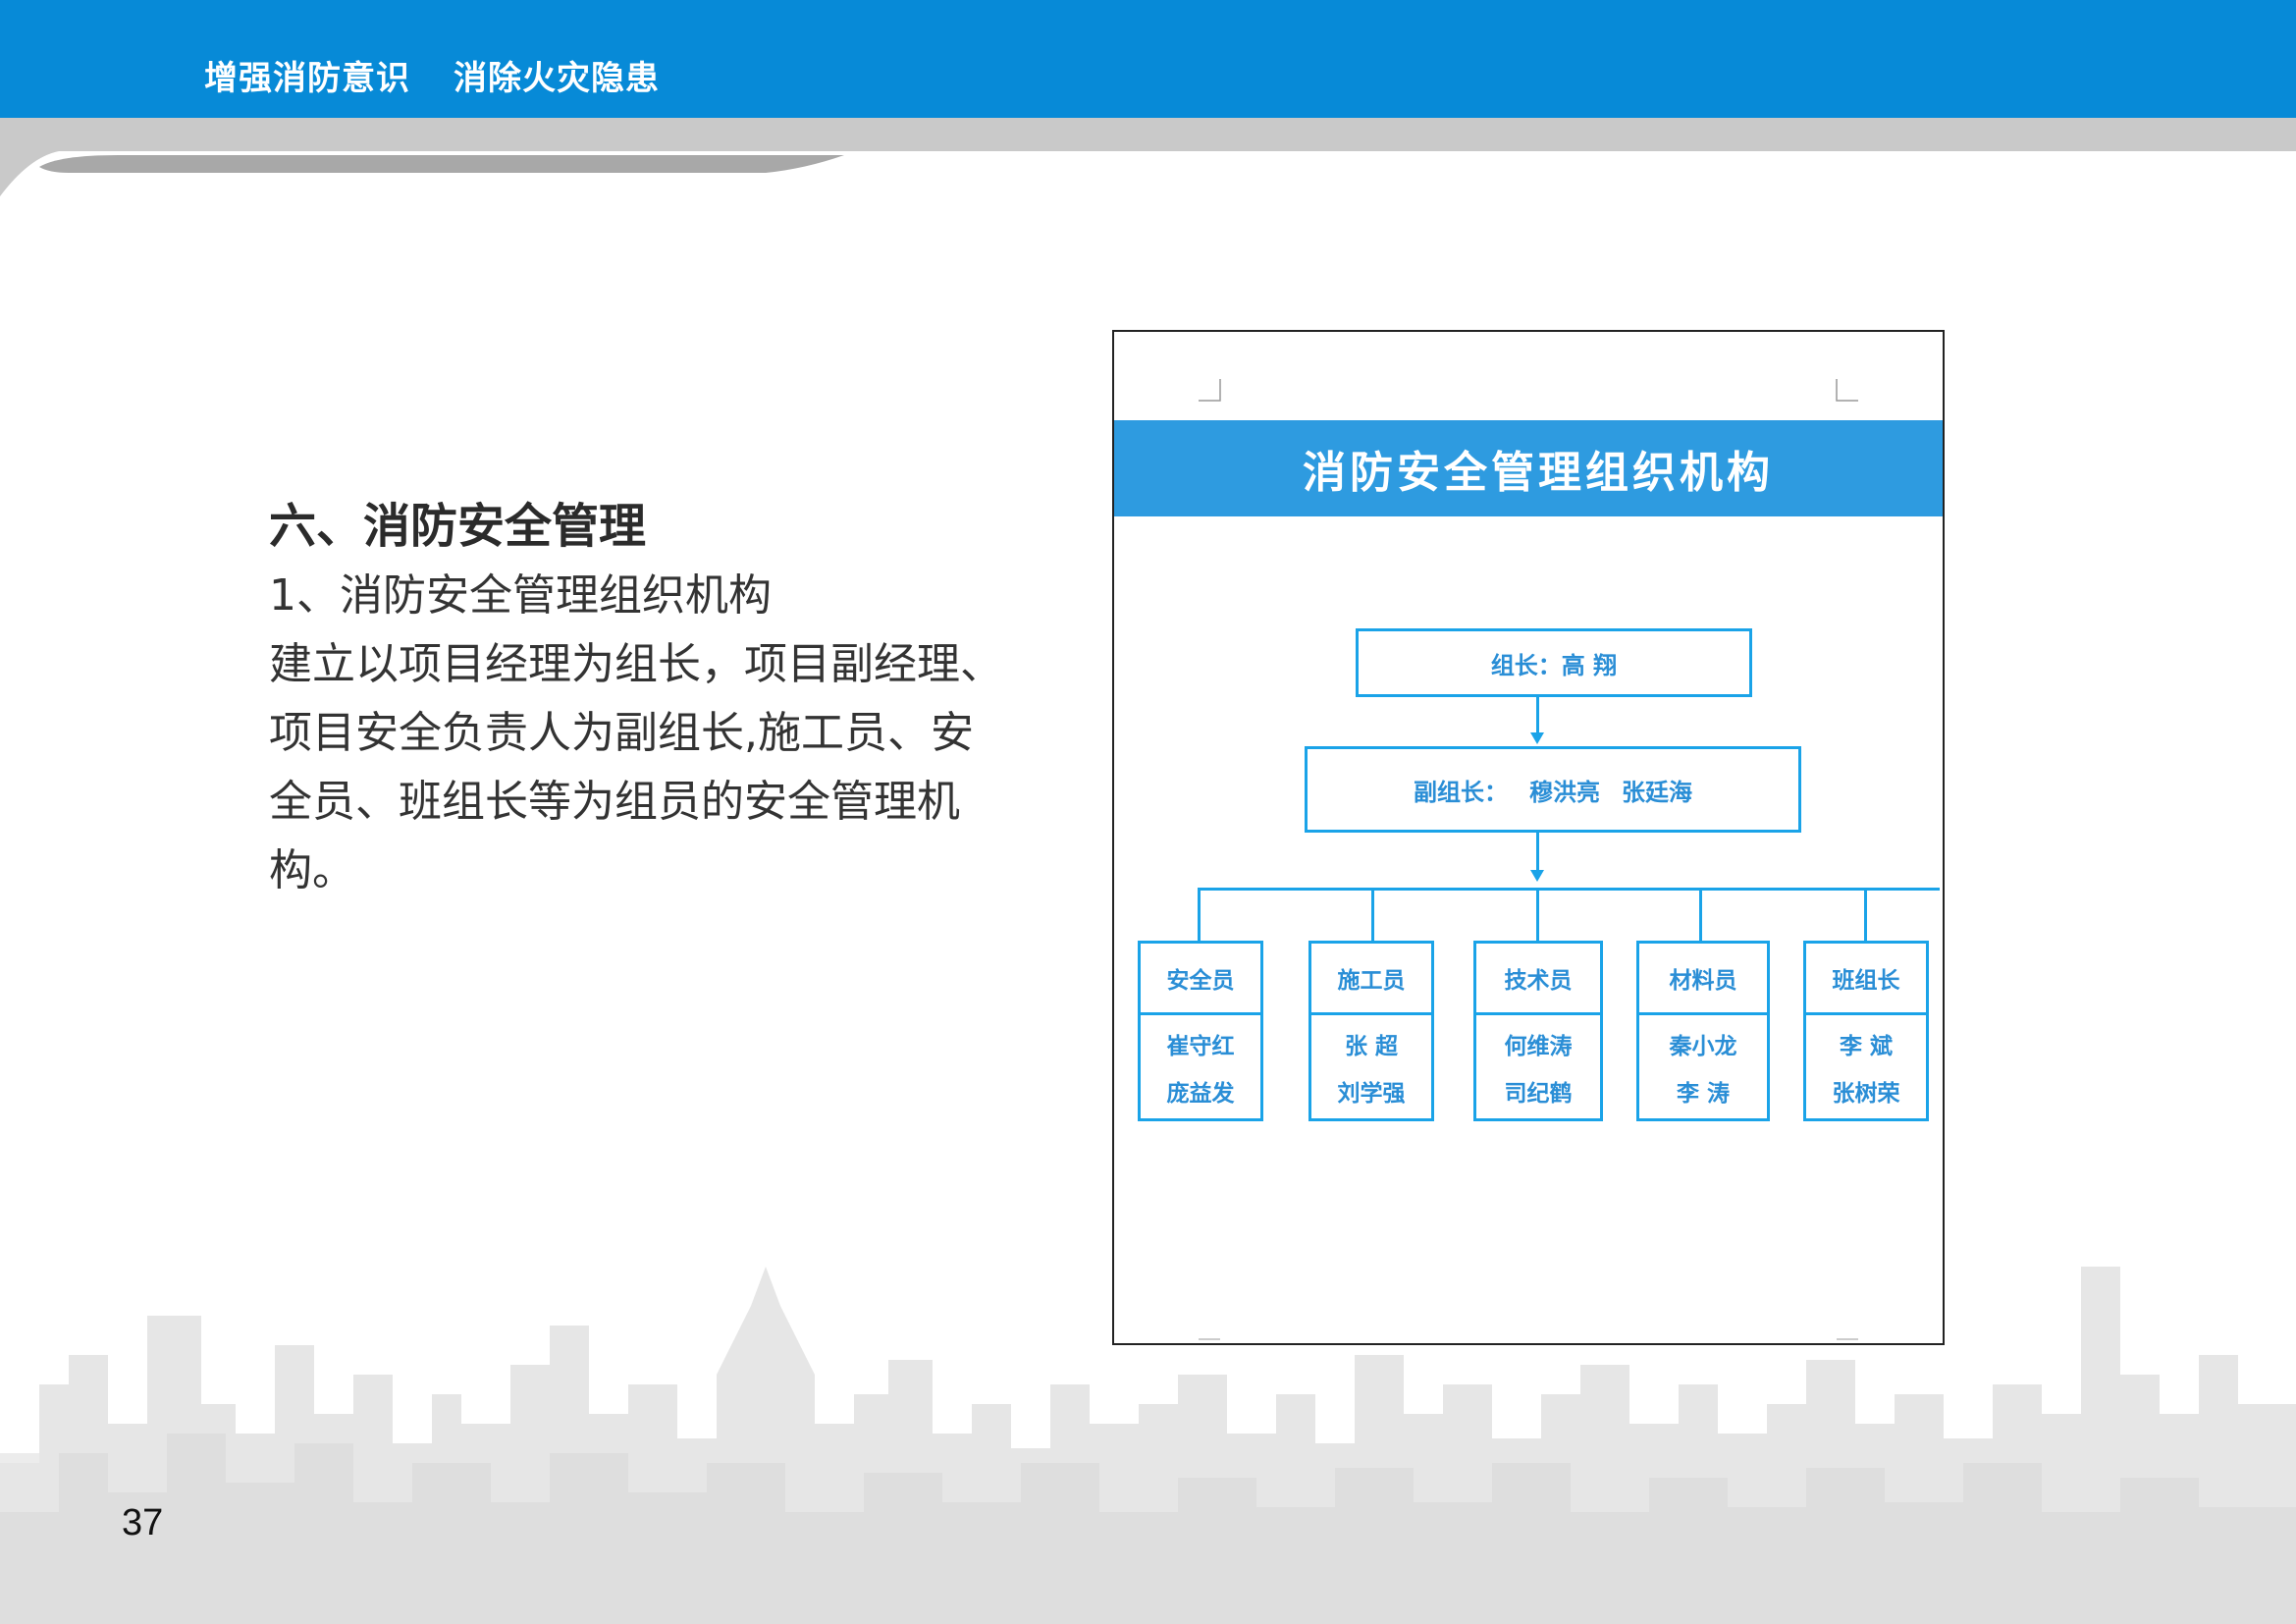 The width and height of the screenshot is (2296, 1624). What do you see at coordinates (614, 802) in the screenshot?
I see `body-line: 全员、班组长等为组员的安全管理机` at bounding box center [614, 802].